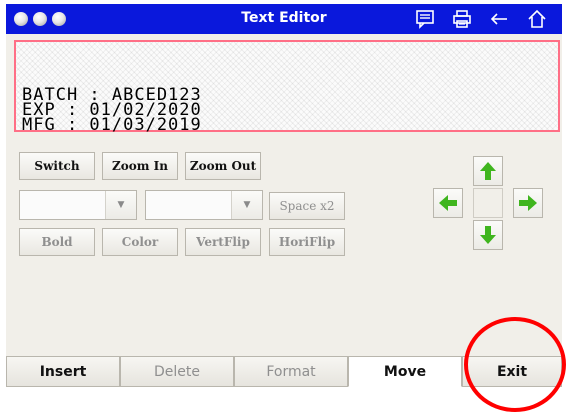 The height and width of the screenshot is (412, 566). I want to click on switch-button: Switch, so click(57, 166).